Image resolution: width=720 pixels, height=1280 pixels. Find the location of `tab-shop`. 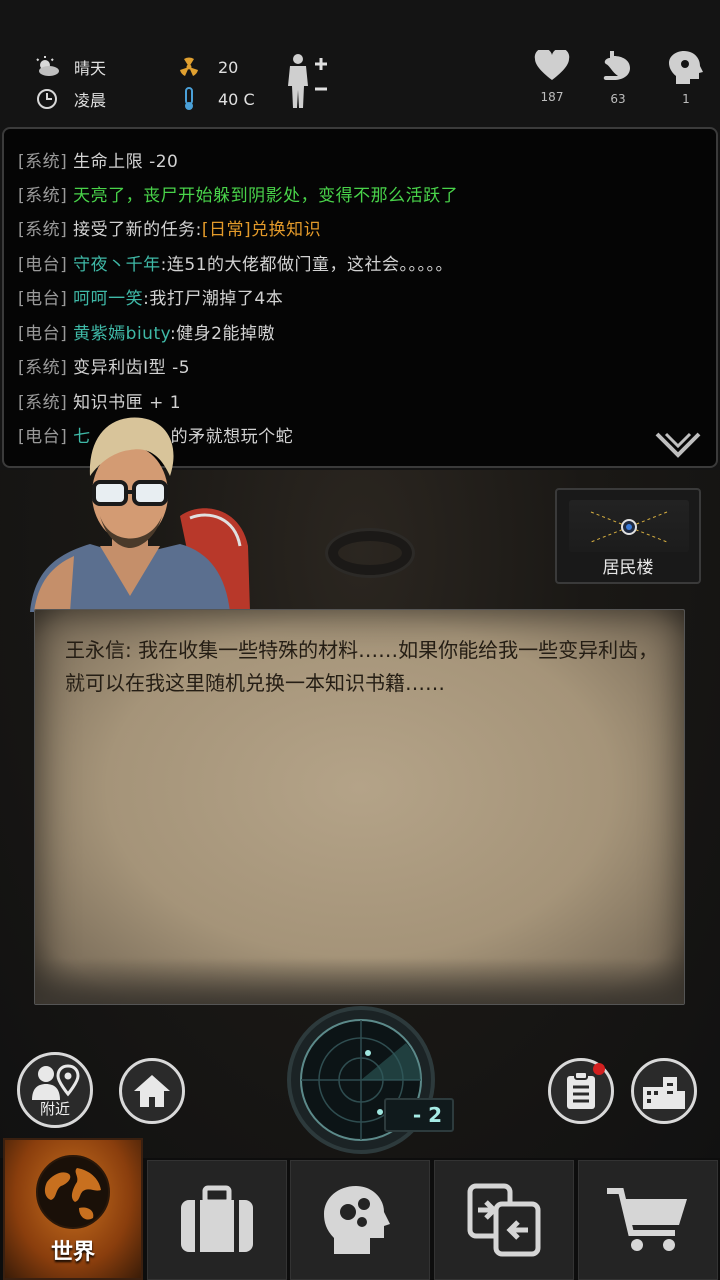

tab-shop is located at coordinates (648, 1220).